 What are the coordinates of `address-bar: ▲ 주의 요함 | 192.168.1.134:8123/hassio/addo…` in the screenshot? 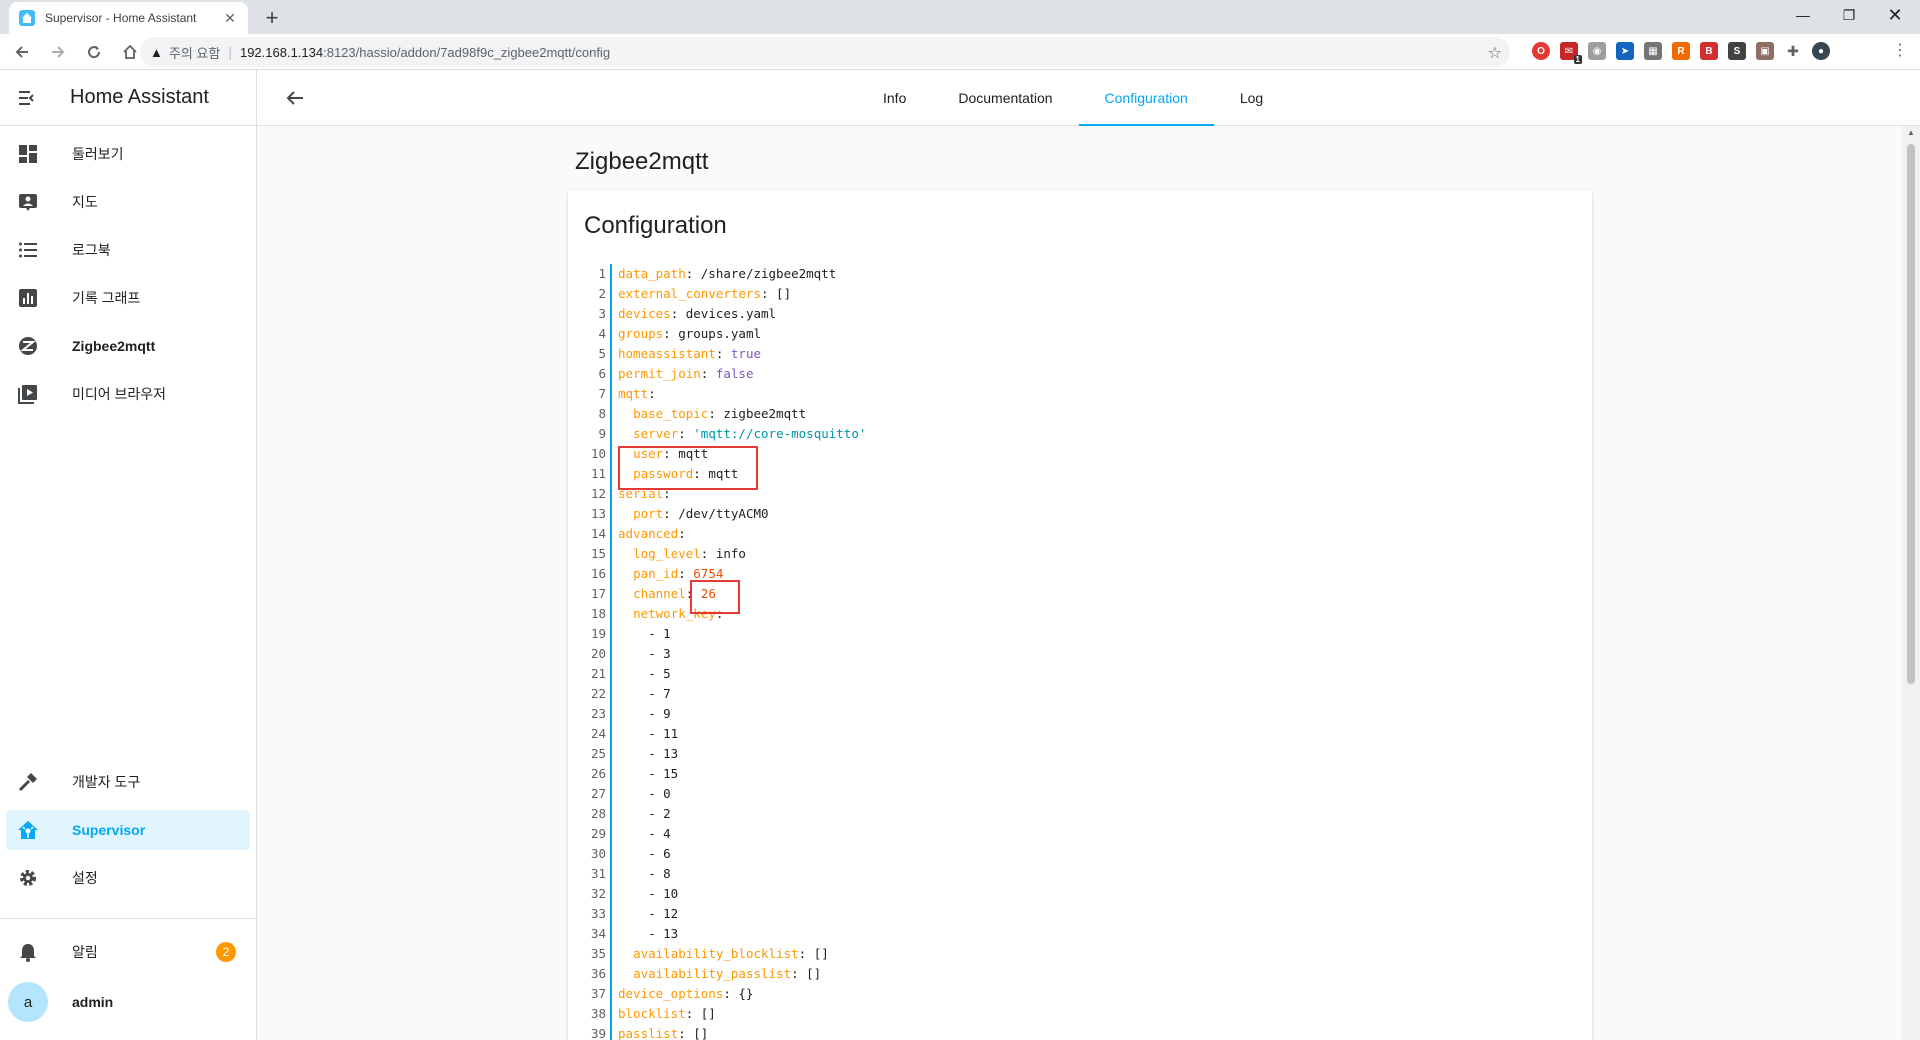 It's located at (825, 52).